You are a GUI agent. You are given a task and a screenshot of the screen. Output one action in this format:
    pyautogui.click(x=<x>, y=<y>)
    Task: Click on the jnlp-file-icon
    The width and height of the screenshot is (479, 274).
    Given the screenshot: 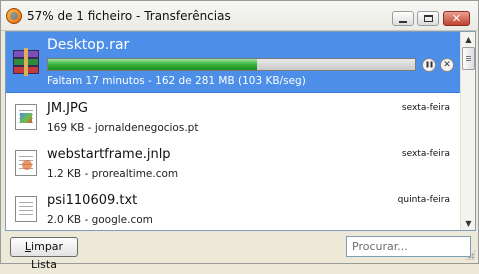 What is the action you would take?
    pyautogui.click(x=26, y=163)
    